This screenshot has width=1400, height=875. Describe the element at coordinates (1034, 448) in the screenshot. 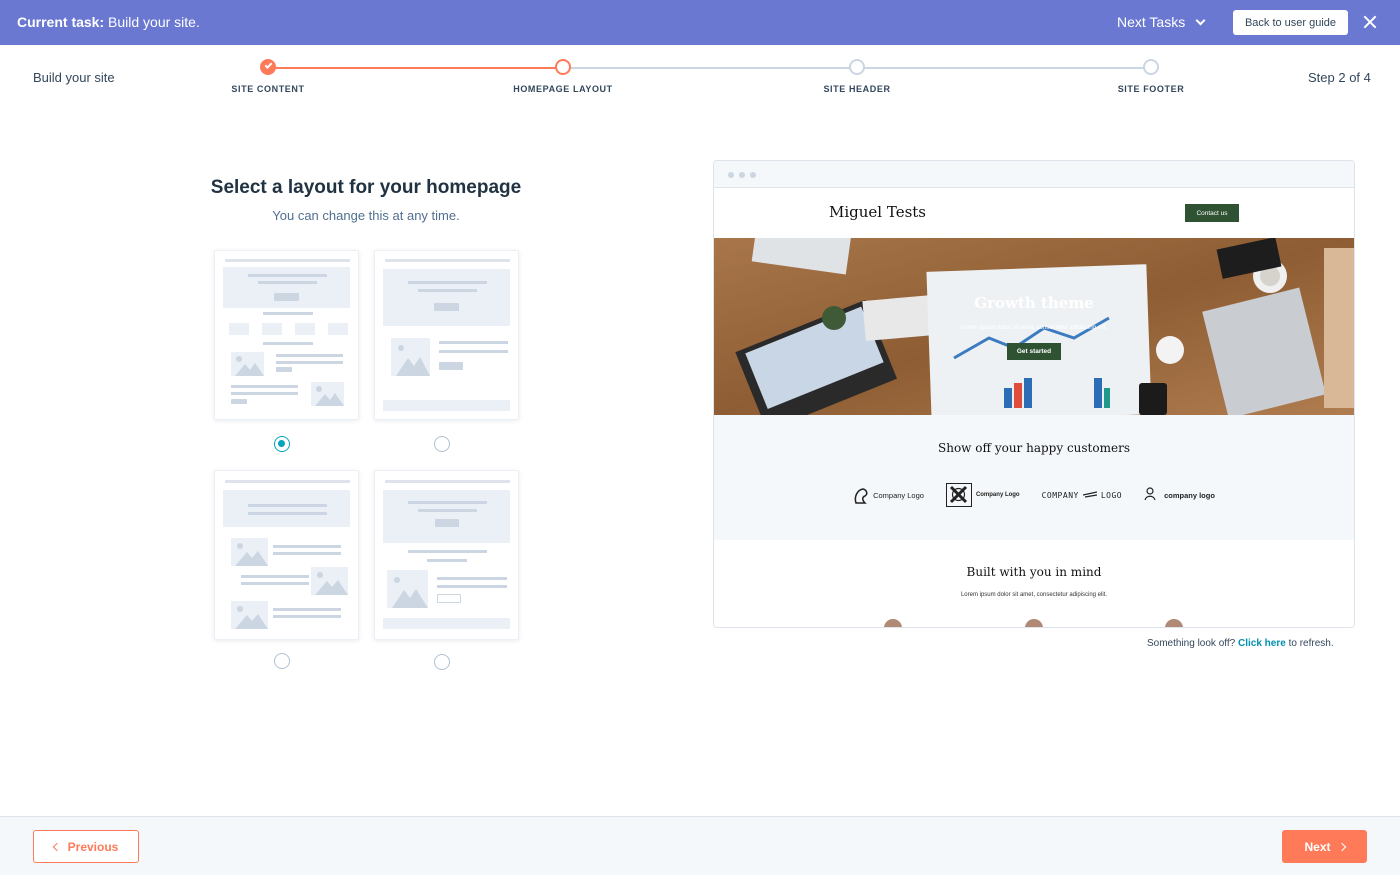

I see `preview-customers-title: Show off your happy customers` at that location.